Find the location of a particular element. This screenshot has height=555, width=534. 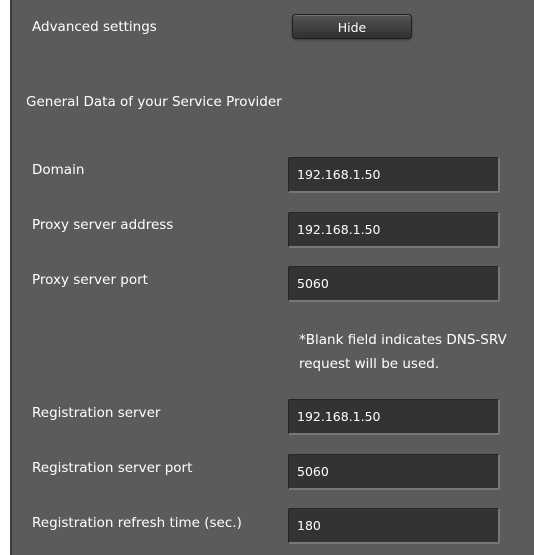

registration-server-label: Registration server is located at coordinates (96, 413).